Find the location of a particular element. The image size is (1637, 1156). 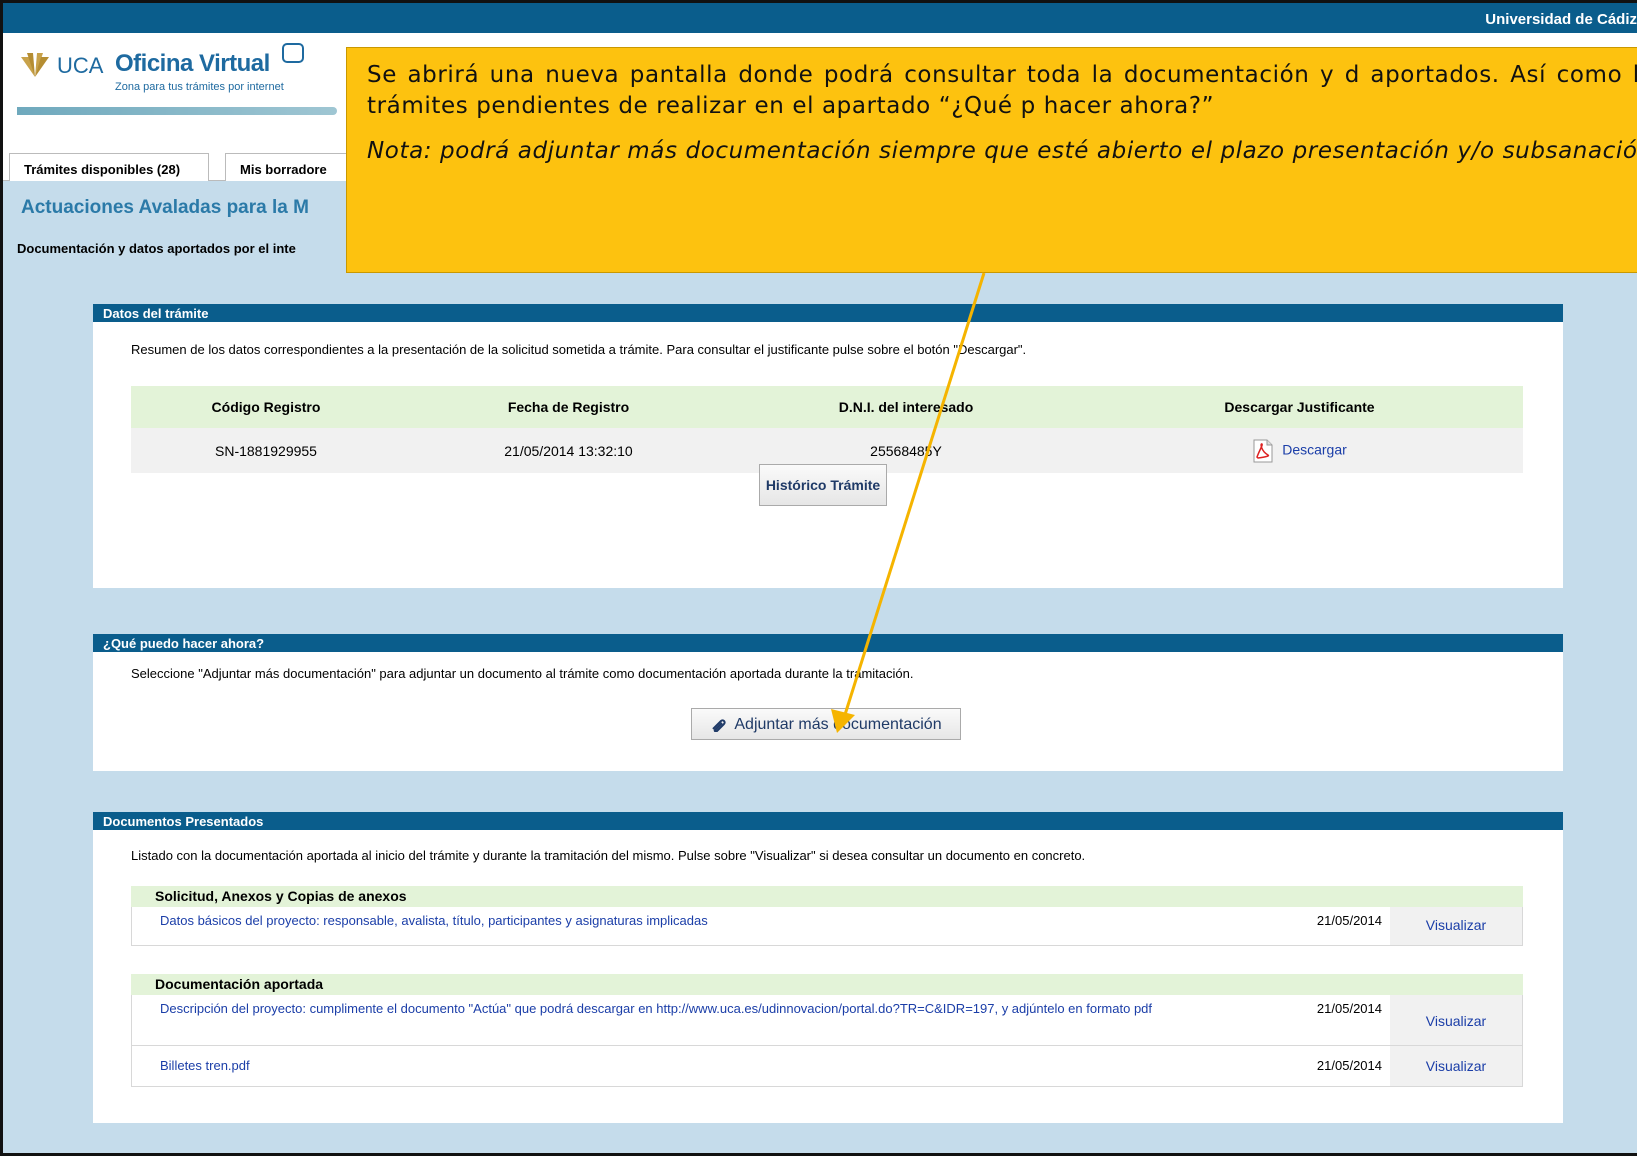

logo-tagline: Zona para tus trámites por internet is located at coordinates (199, 87).